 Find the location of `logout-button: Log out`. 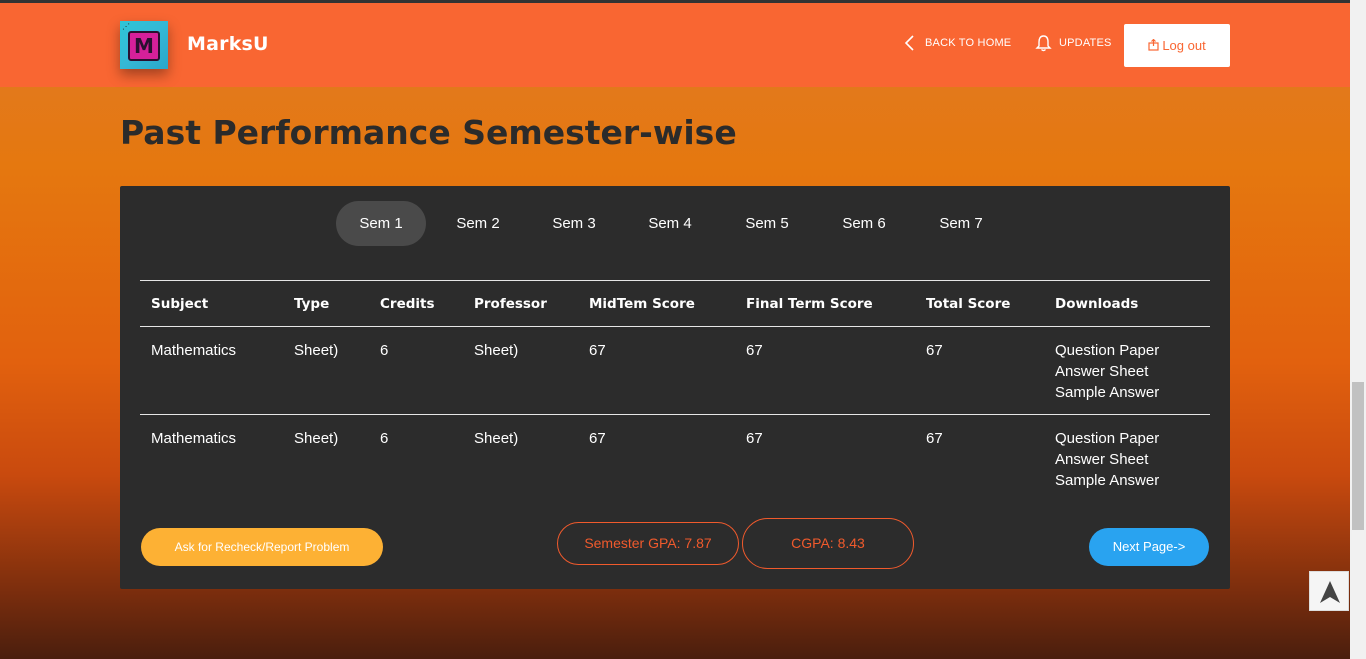

logout-button: Log out is located at coordinates (1177, 45).